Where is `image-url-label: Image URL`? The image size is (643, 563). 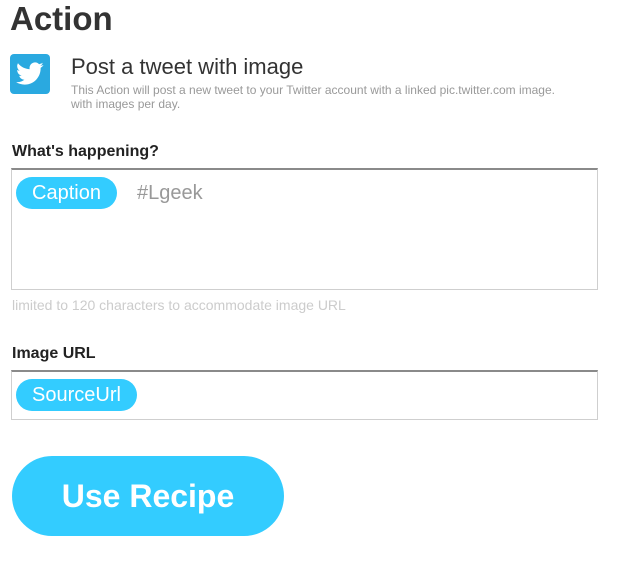 image-url-label: Image URL is located at coordinates (54, 353).